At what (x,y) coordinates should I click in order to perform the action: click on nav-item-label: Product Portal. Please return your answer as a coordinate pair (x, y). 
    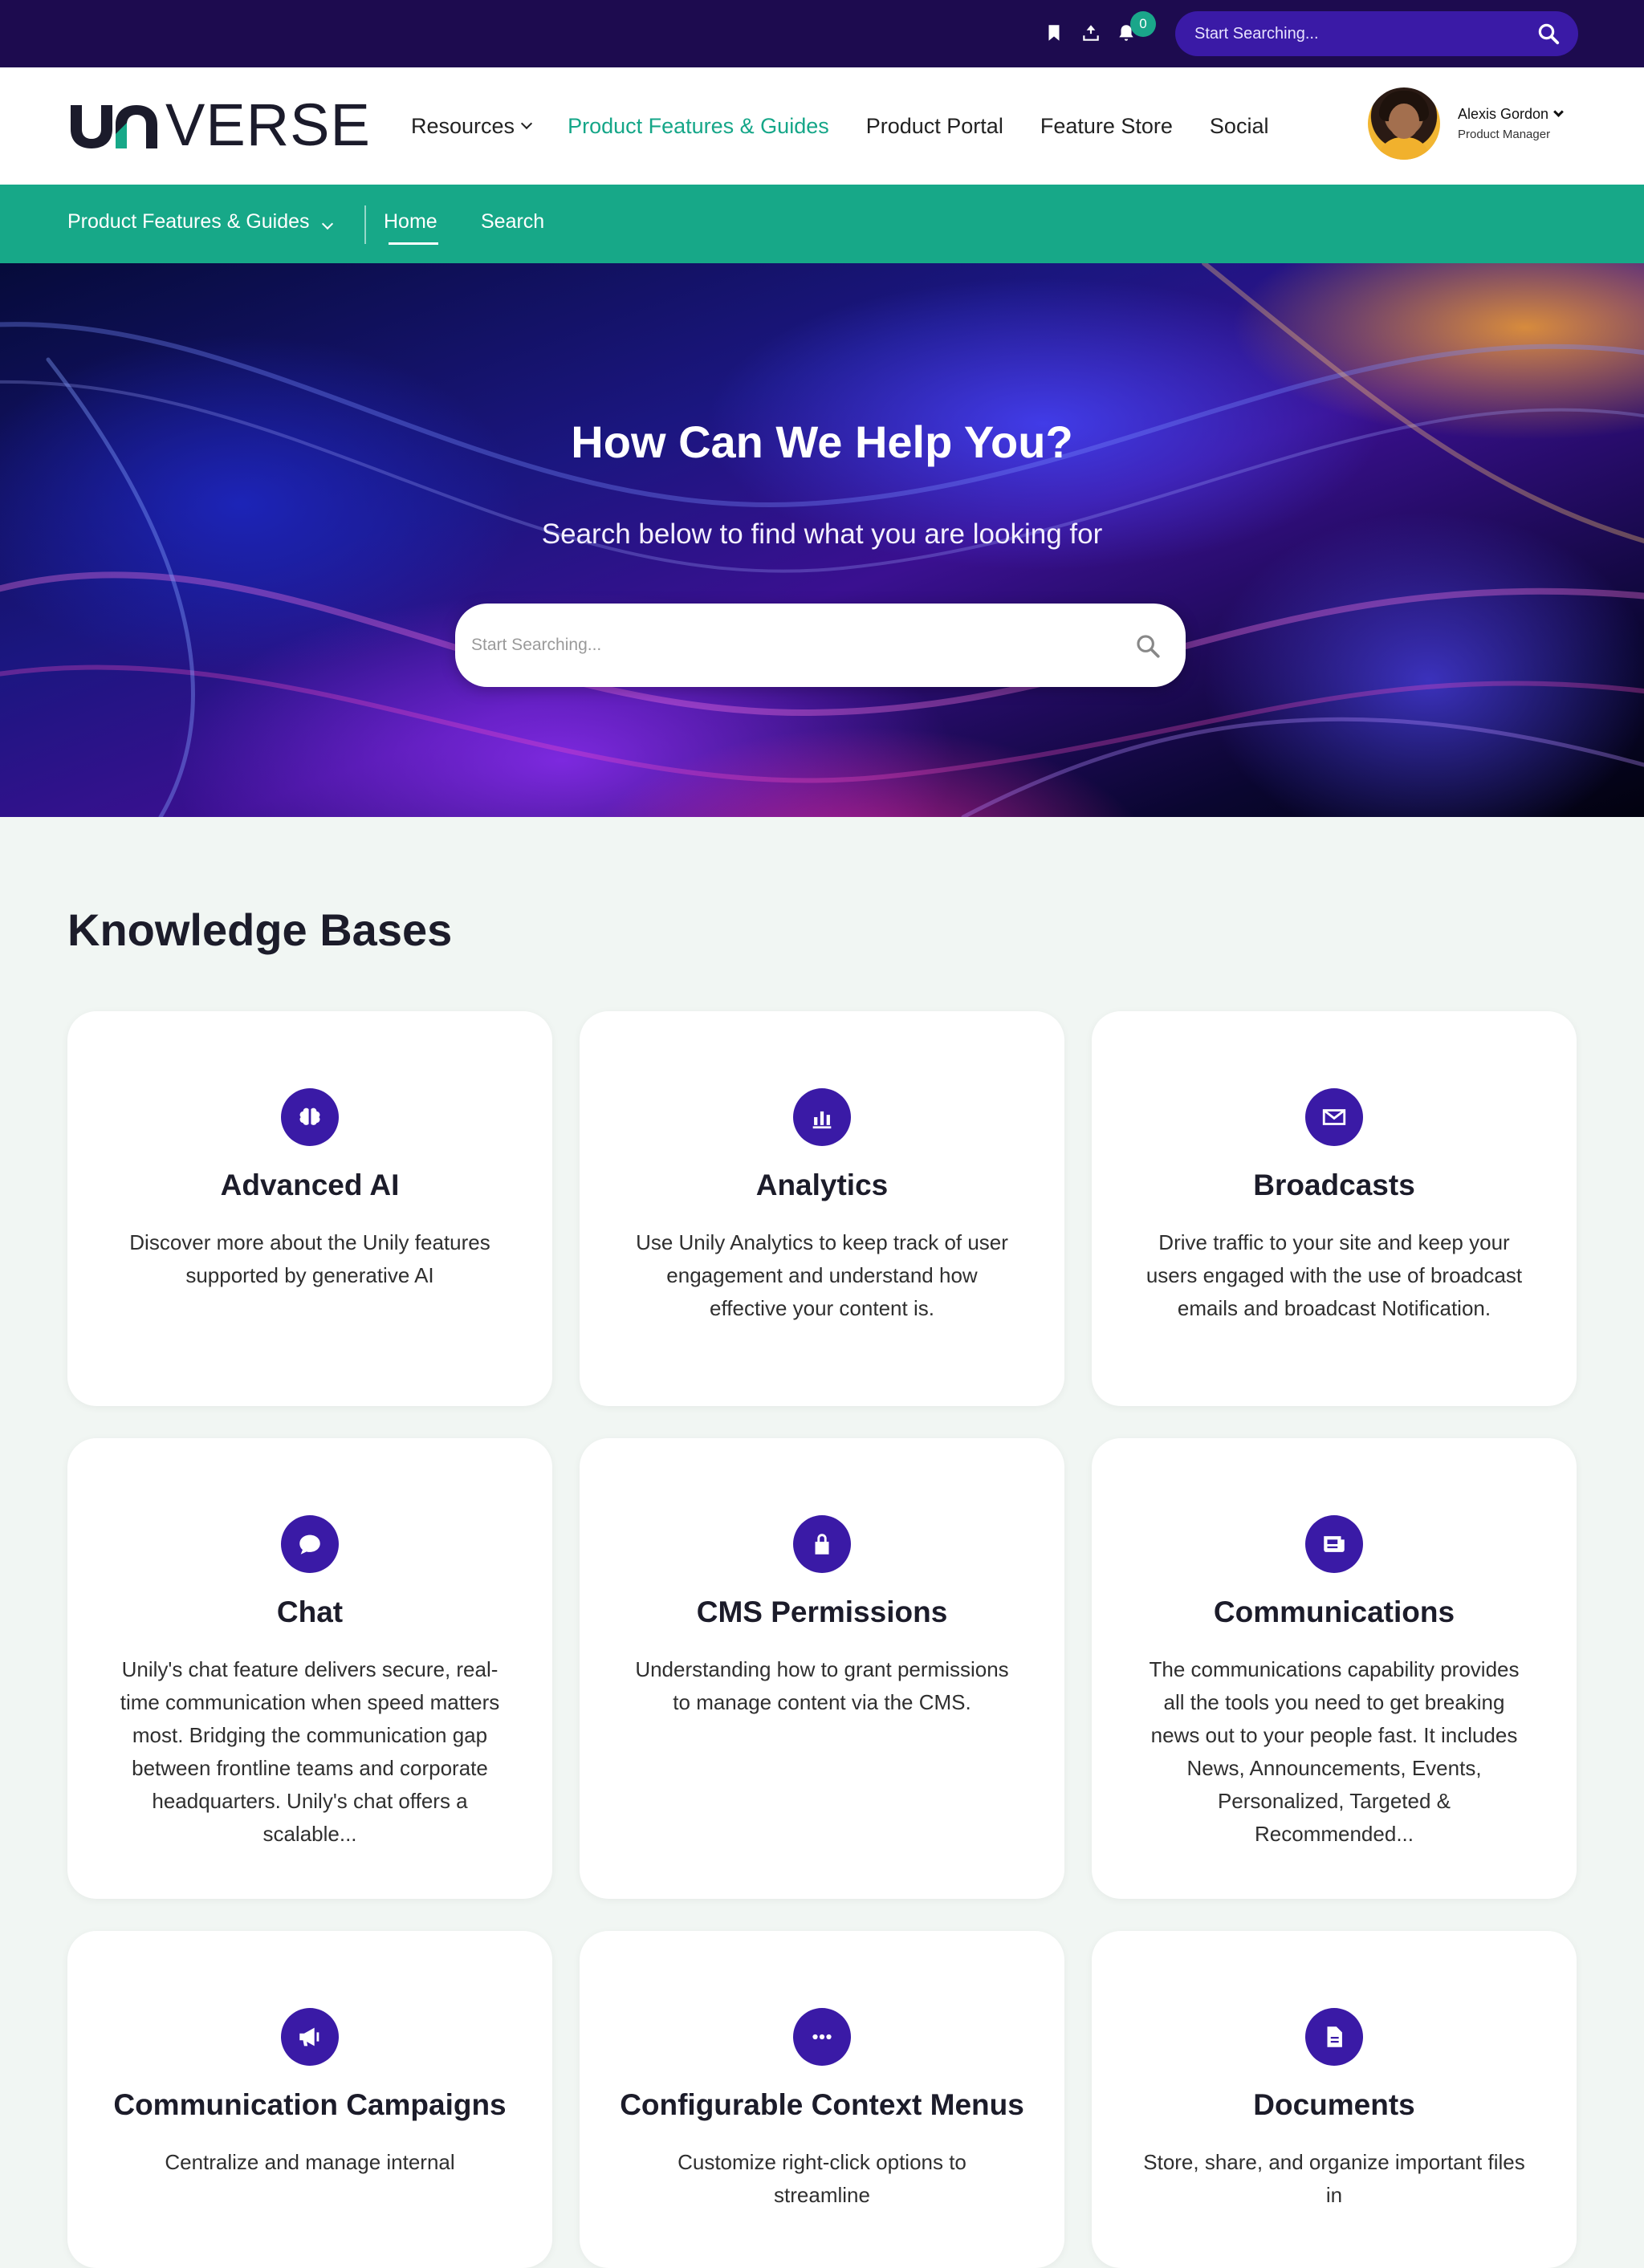
    Looking at the image, I should click on (934, 125).